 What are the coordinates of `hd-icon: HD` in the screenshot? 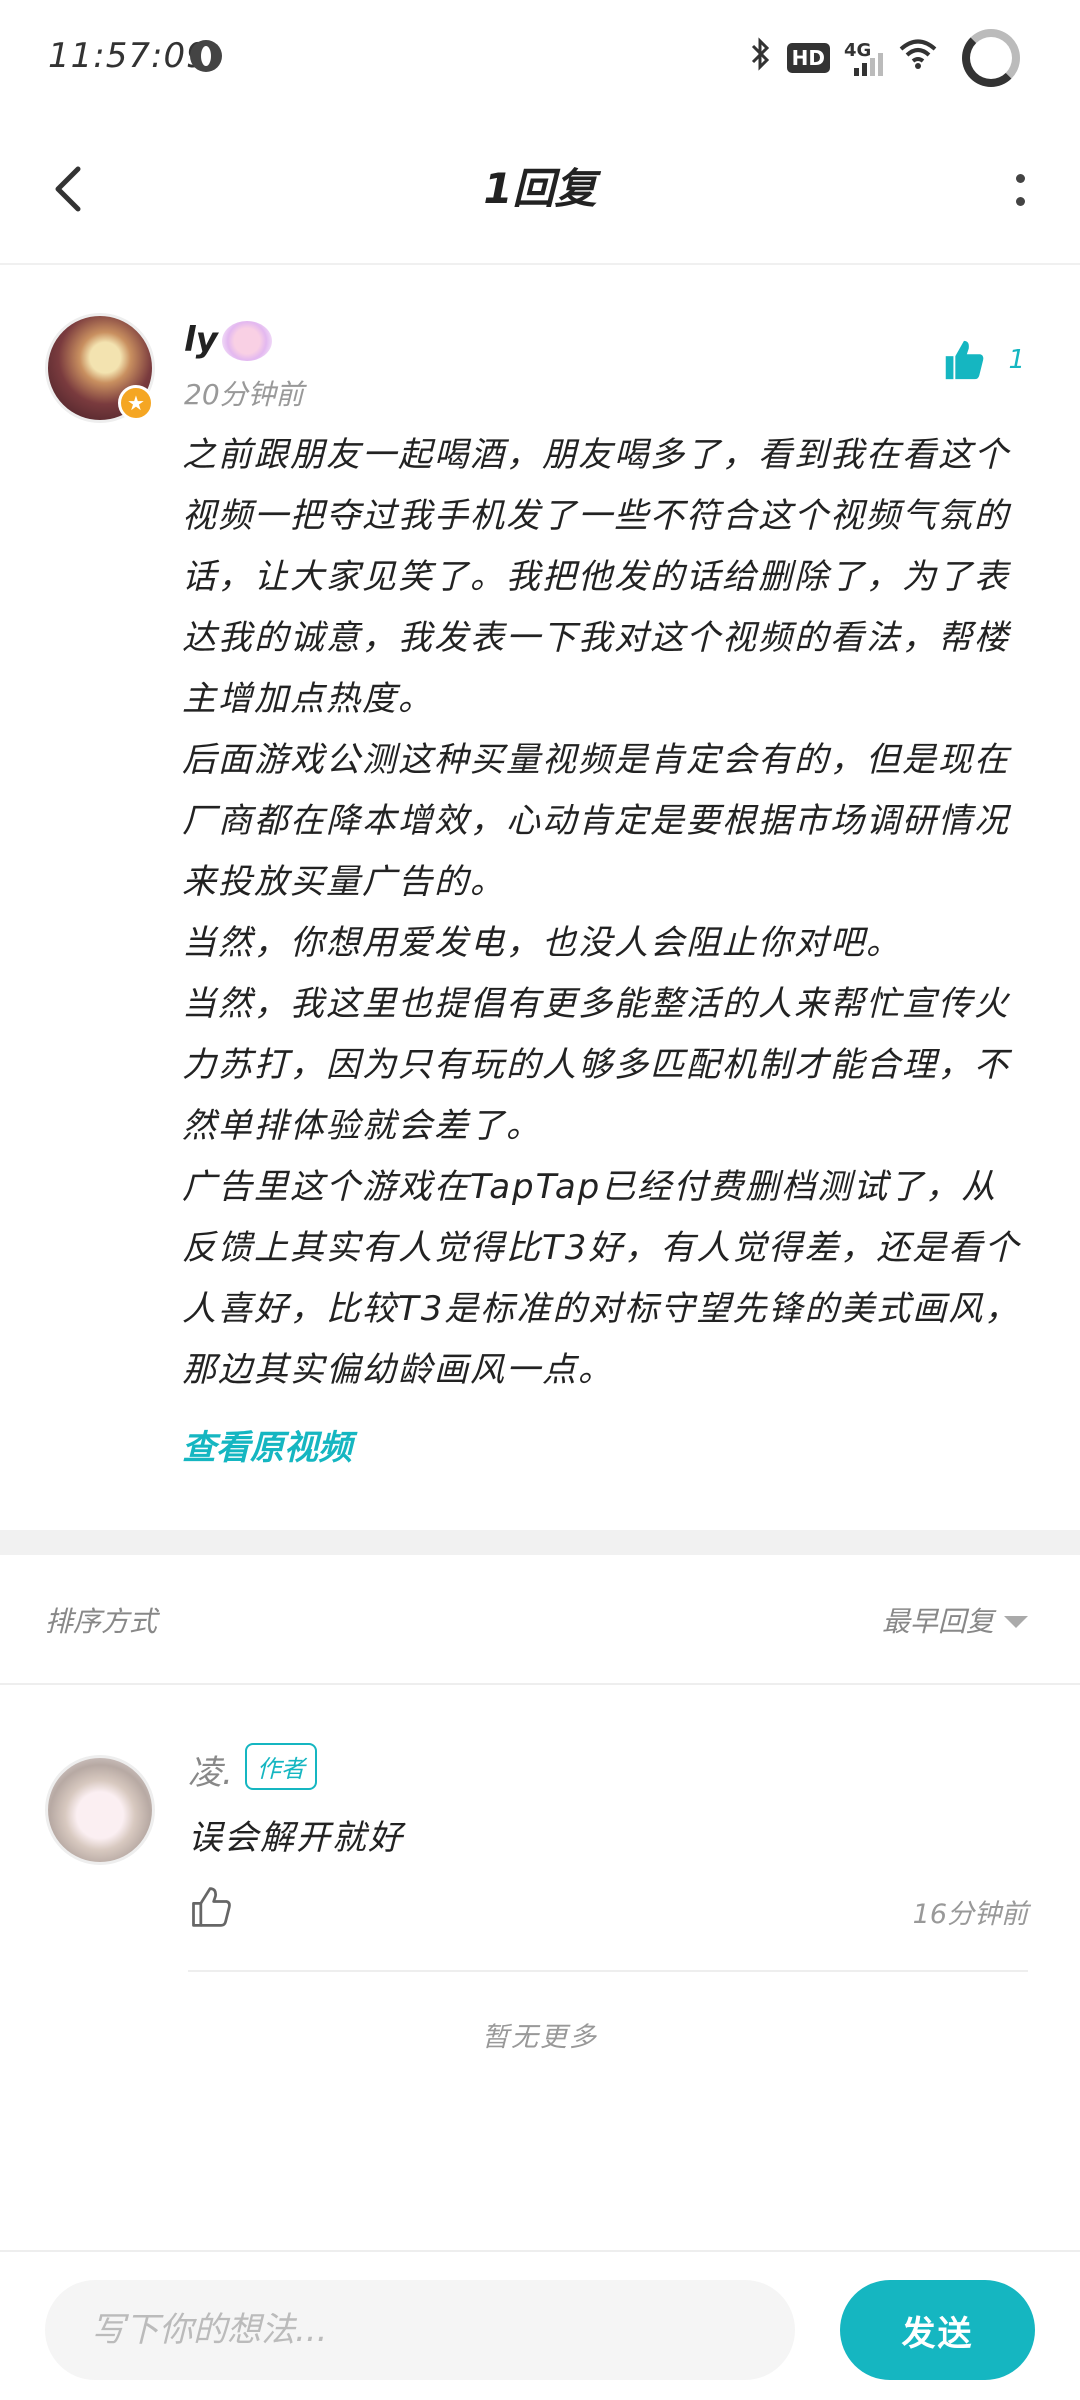 It's located at (808, 58).